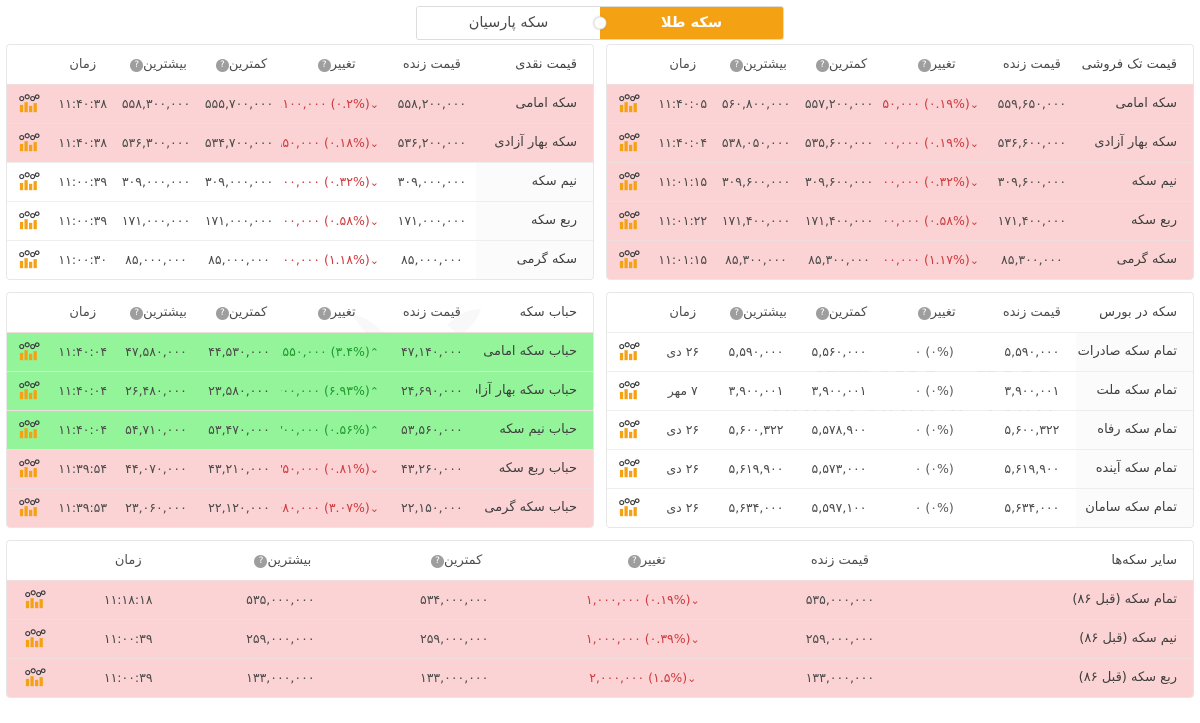 Image resolution: width=1200 pixels, height=723 pixels. I want to click on toggle-knob, so click(600, 23).